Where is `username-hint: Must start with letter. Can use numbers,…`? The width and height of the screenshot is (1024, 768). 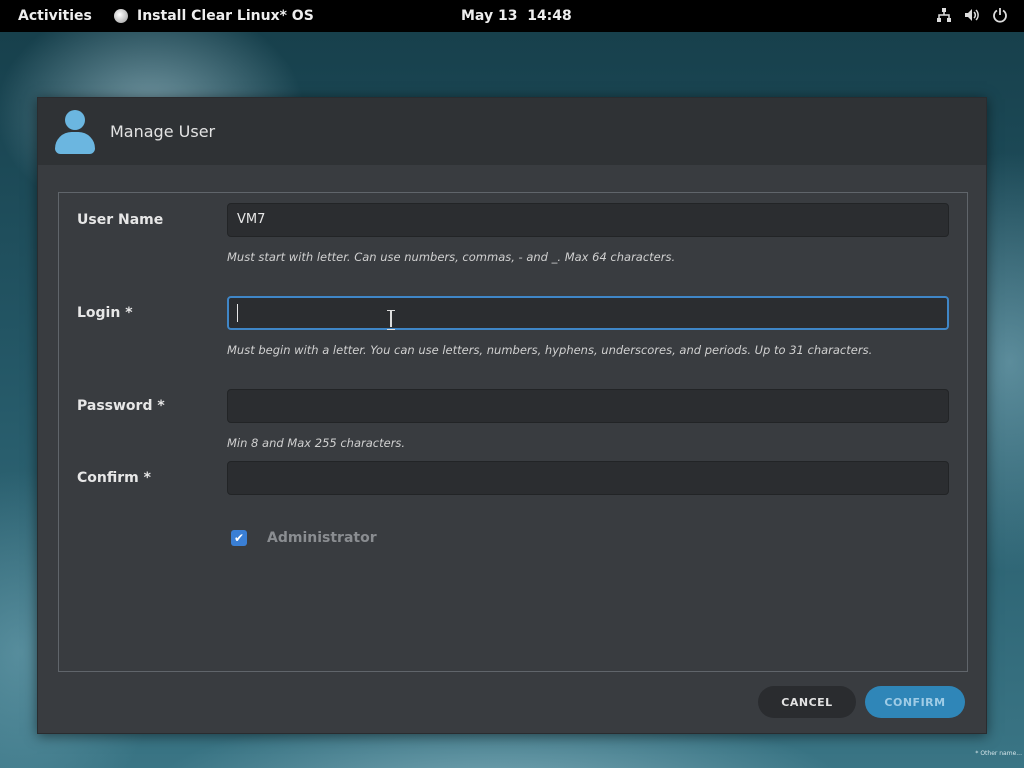
username-hint: Must start with letter. Can use numbers,… is located at coordinates (451, 257).